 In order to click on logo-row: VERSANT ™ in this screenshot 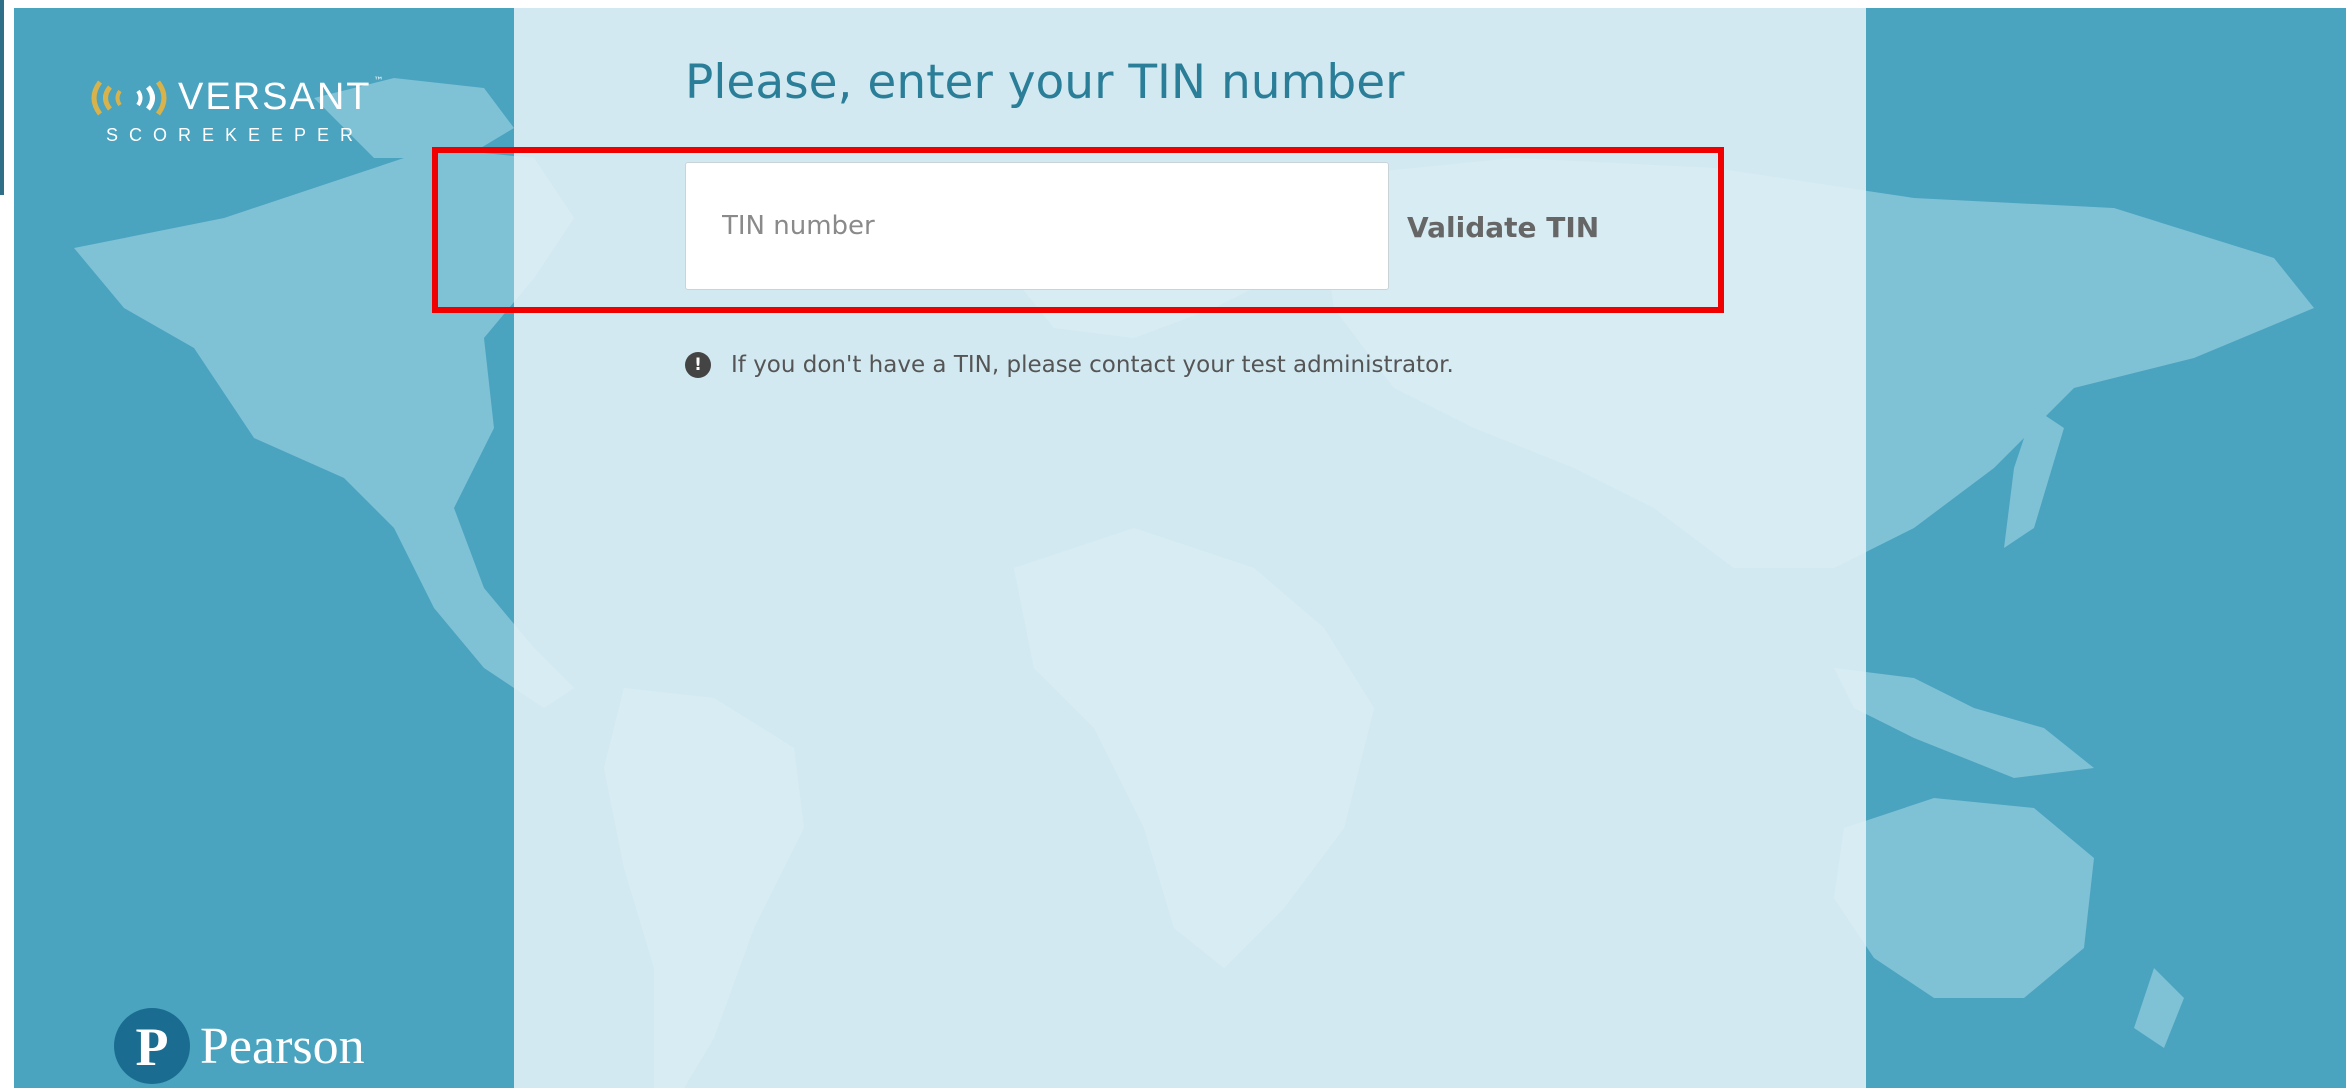, I will do `click(234, 97)`.